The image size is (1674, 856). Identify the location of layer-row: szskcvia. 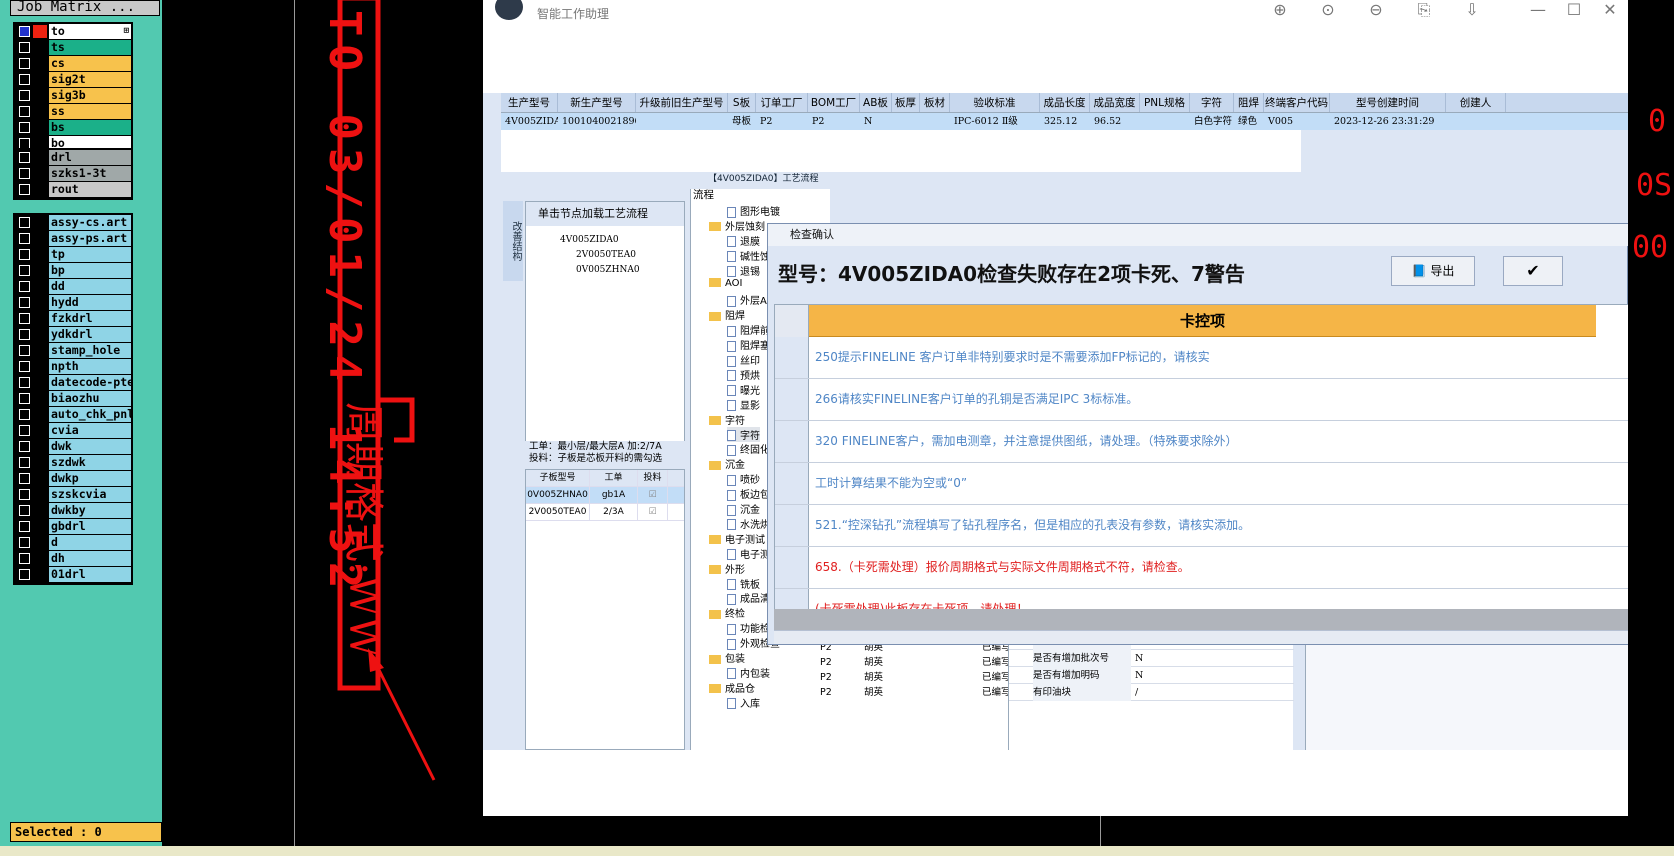
(73, 495).